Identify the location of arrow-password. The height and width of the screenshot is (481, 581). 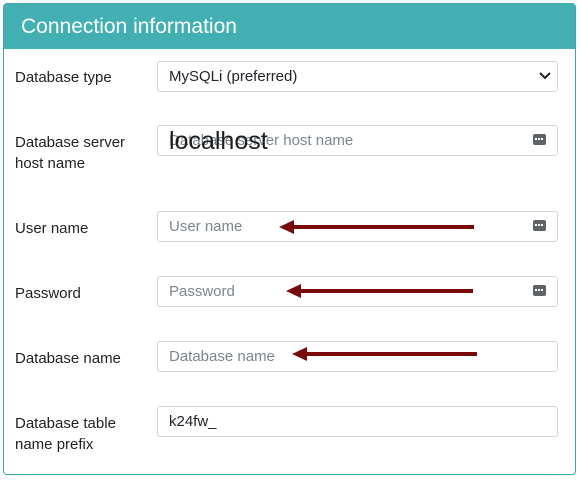
(379, 291).